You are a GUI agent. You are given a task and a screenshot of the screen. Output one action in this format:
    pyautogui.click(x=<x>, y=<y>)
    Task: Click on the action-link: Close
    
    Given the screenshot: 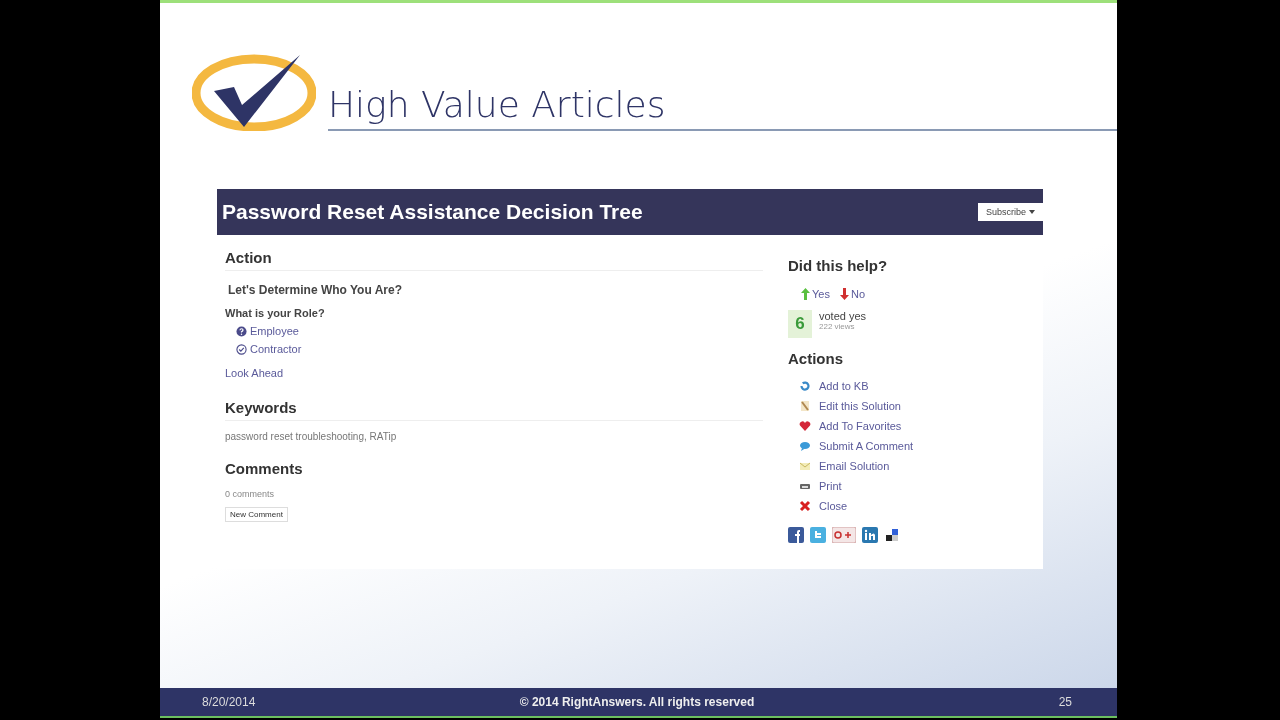 What is the action you would take?
    pyautogui.click(x=856, y=506)
    